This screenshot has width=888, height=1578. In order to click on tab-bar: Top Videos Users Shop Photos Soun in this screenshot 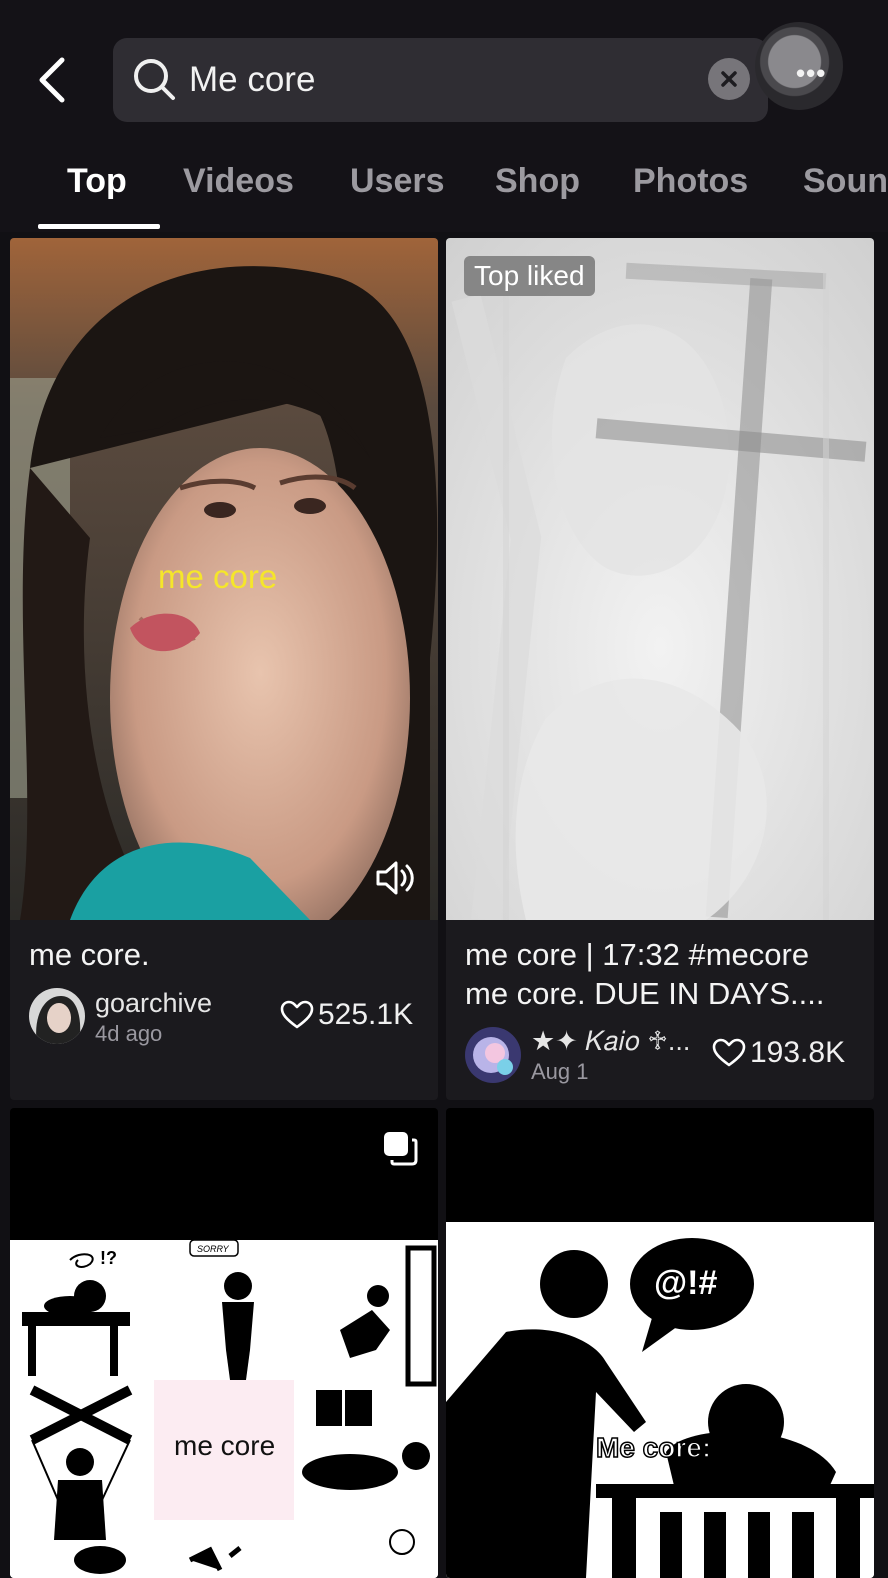, I will do `click(444, 191)`.